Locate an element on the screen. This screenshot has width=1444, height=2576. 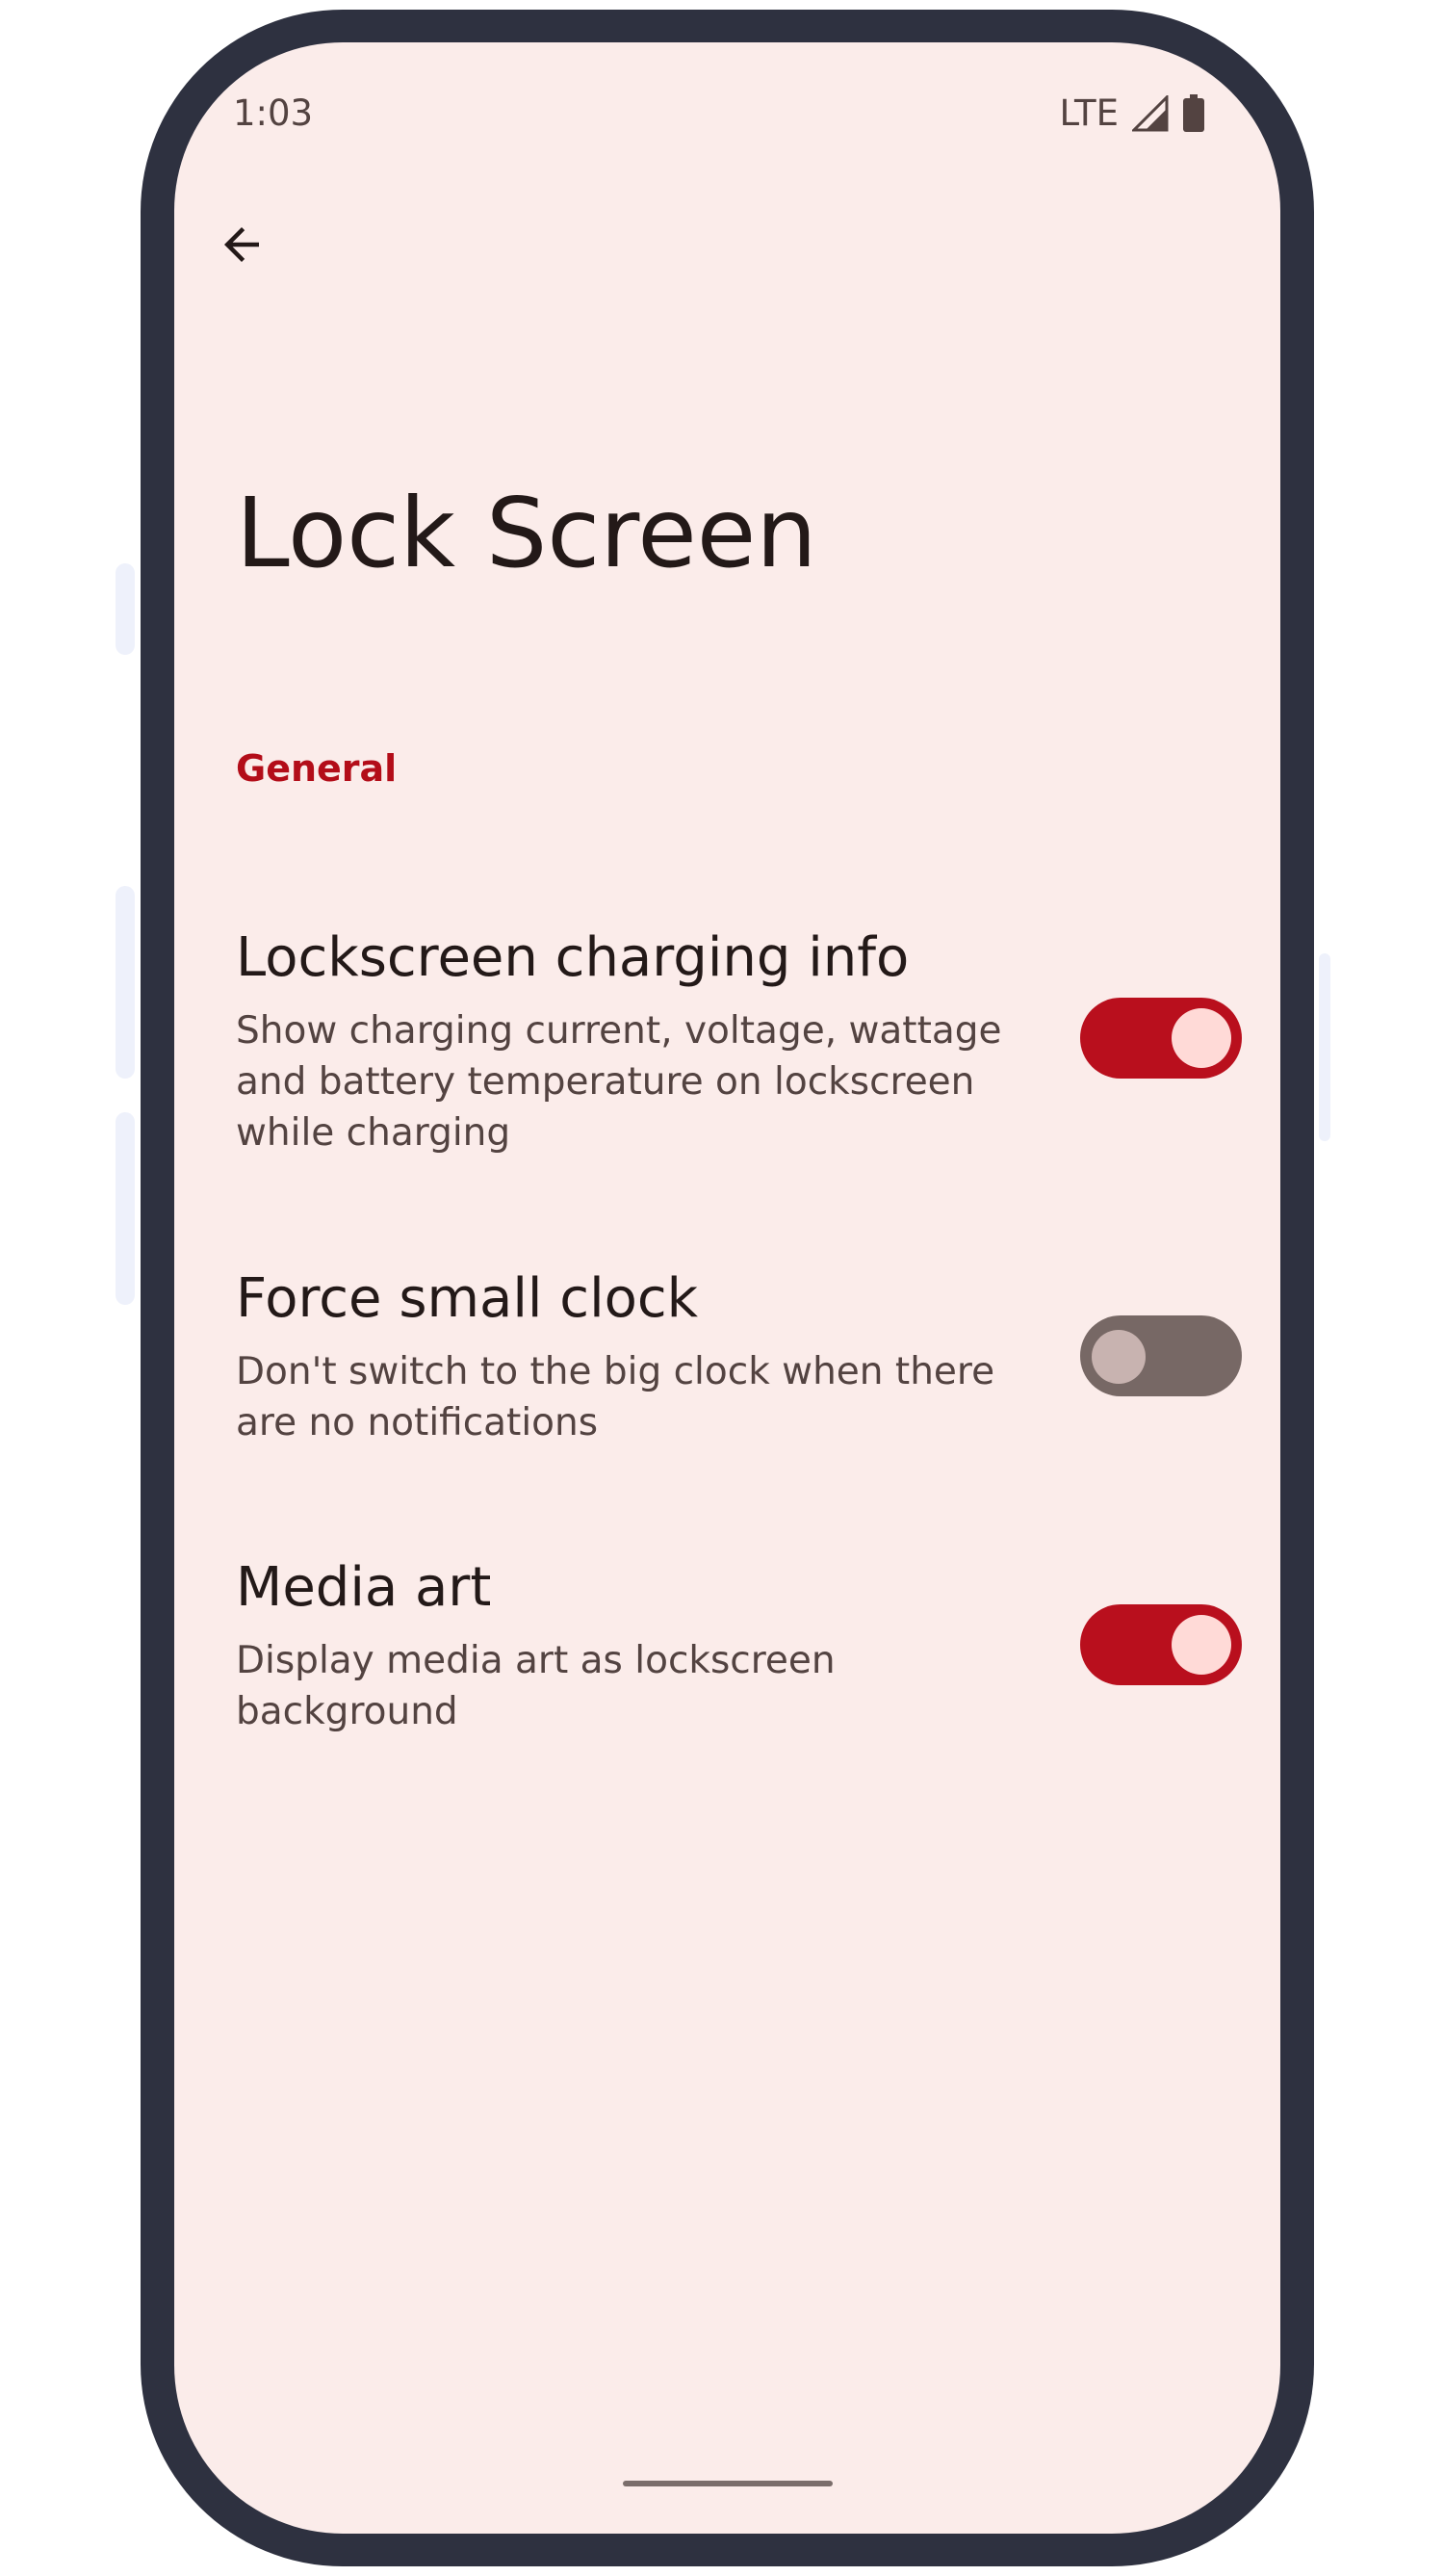
side-button-mid is located at coordinates (125, 982).